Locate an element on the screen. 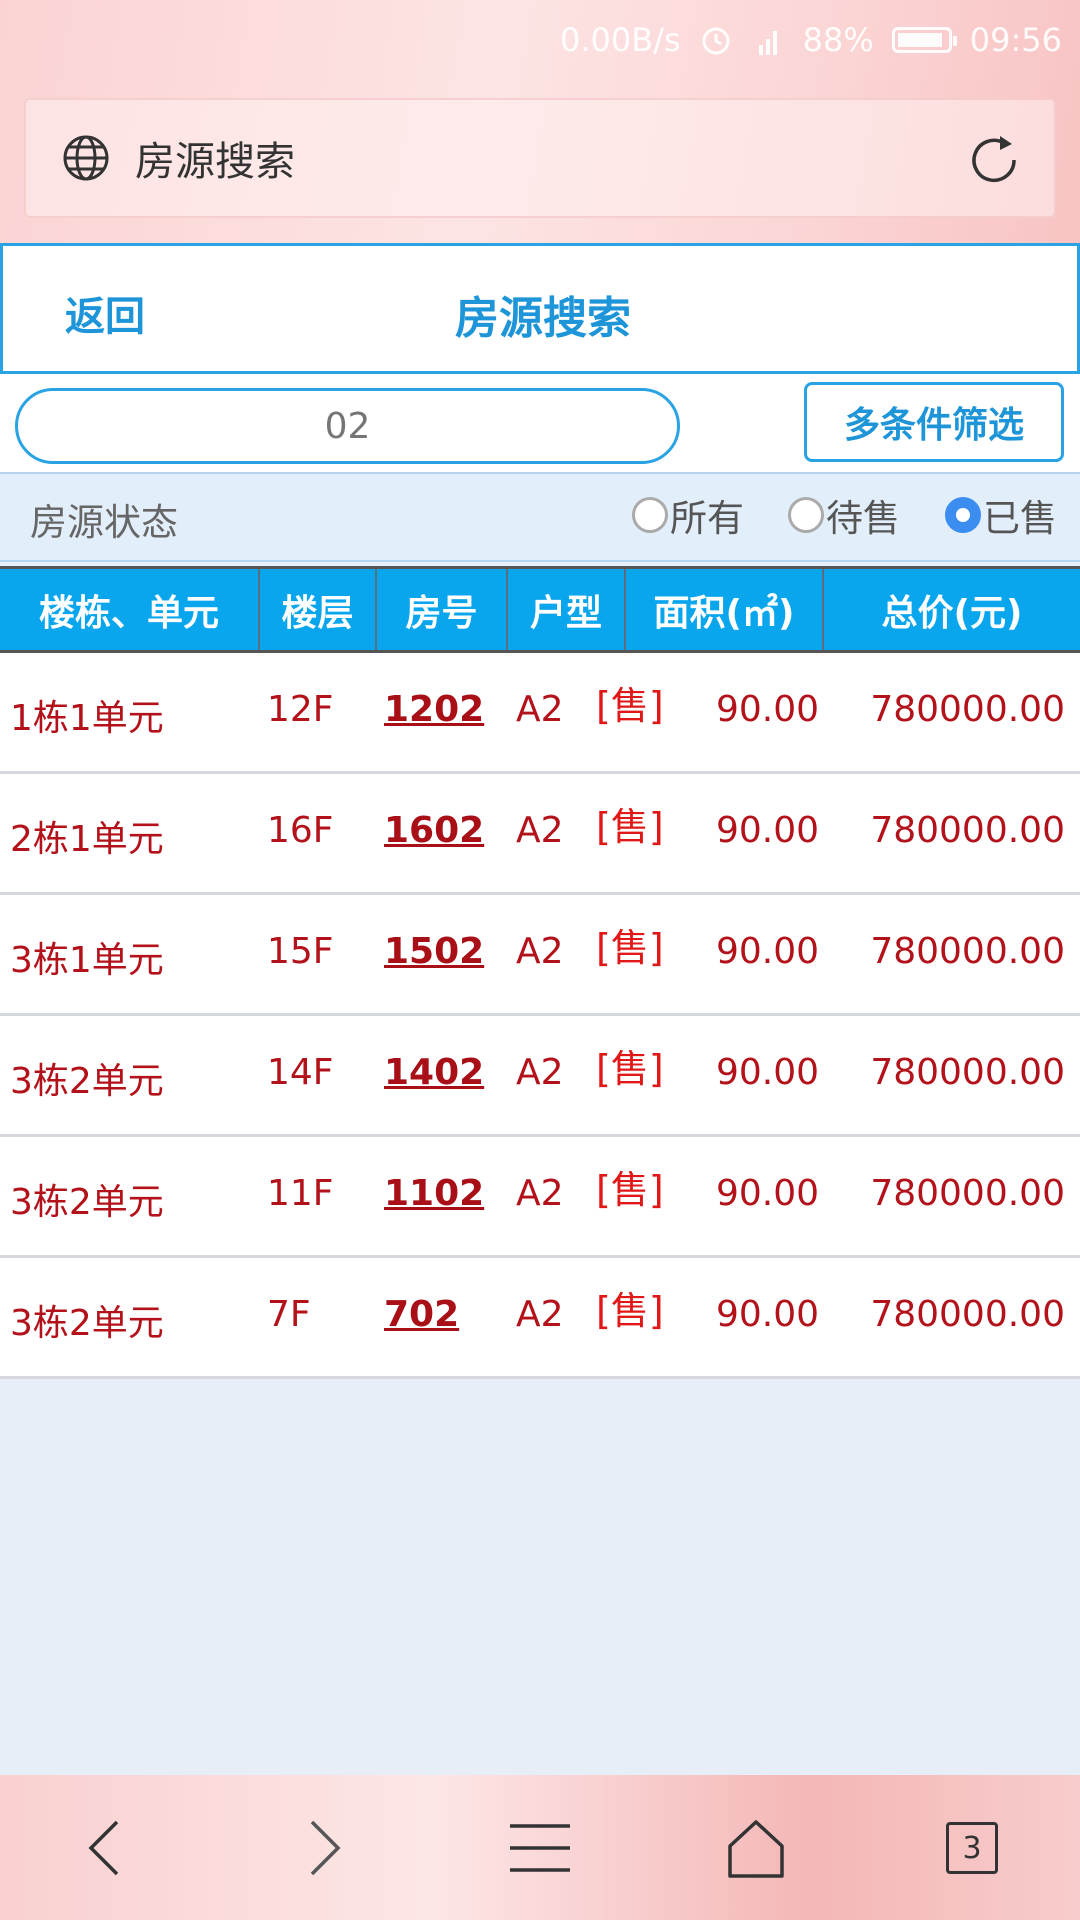 The image size is (1080, 1920). net-speed: 0.00B/s is located at coordinates (620, 40).